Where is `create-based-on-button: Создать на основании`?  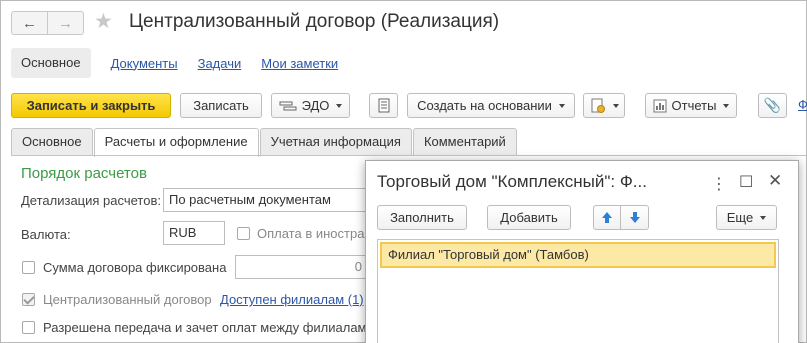
create-based-on-button: Создать на основании is located at coordinates (491, 105).